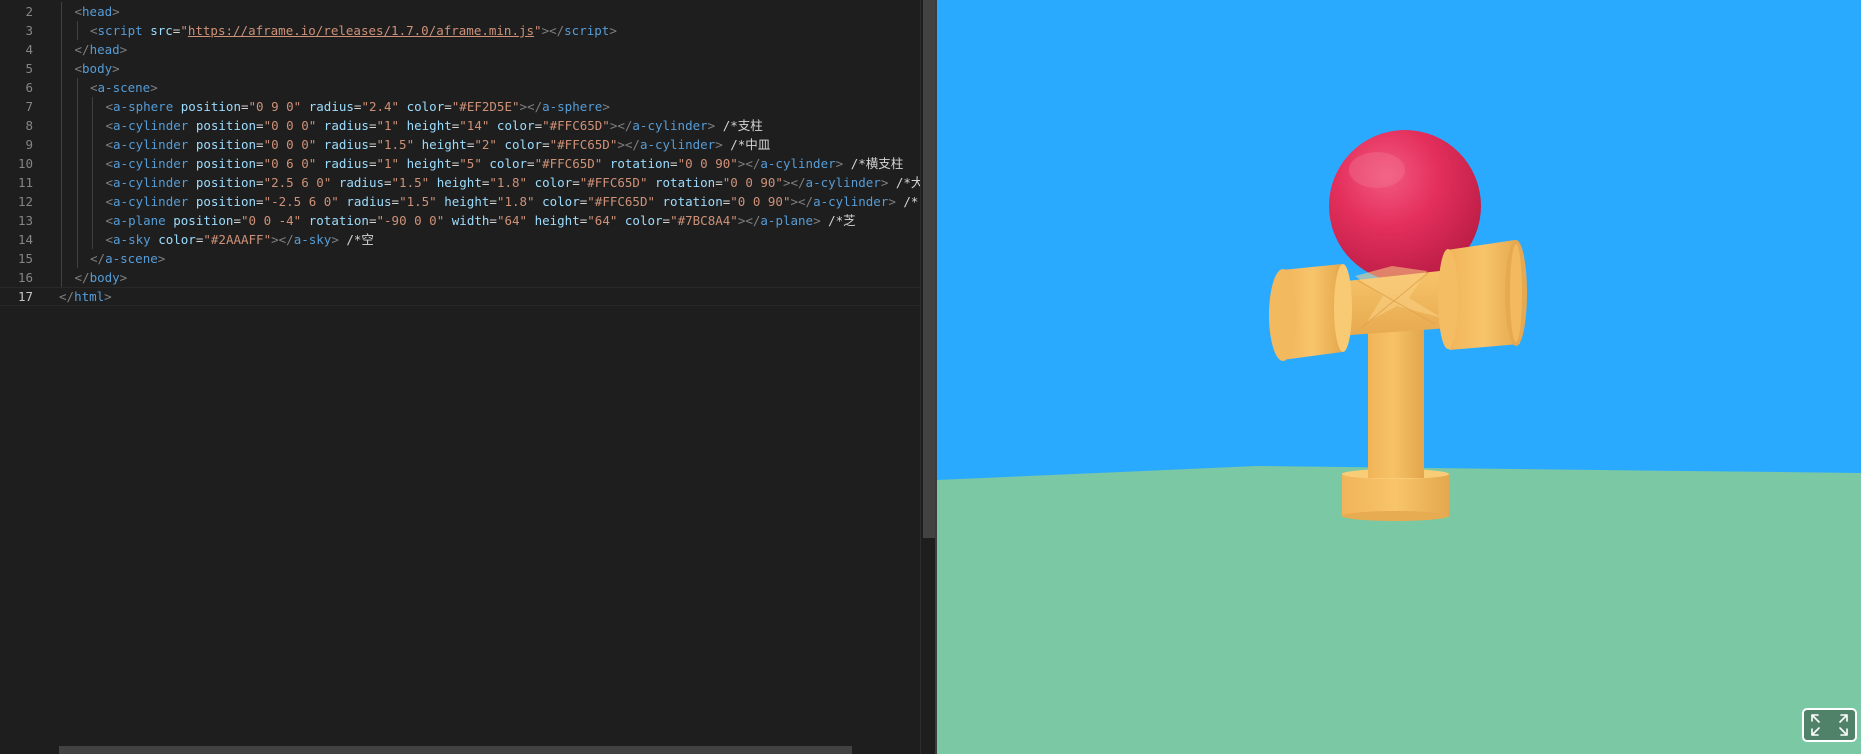 This screenshot has height=754, width=1861. What do you see at coordinates (467, 201) in the screenshot?
I see `code-token-attr: height` at bounding box center [467, 201].